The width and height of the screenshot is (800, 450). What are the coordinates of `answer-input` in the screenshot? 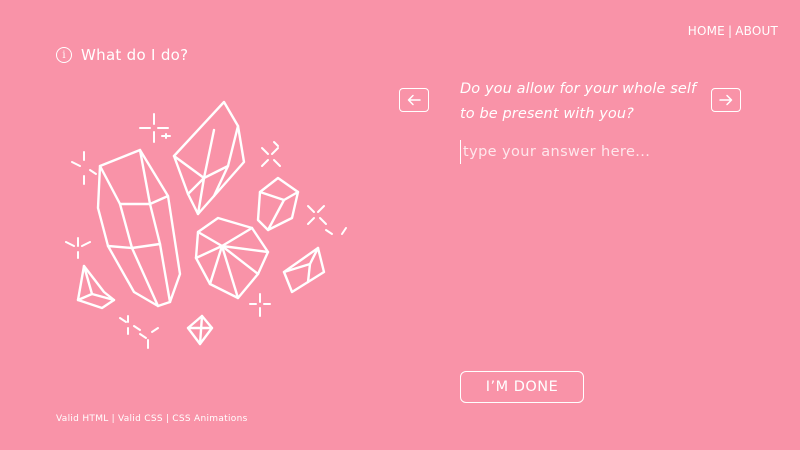 It's located at (601, 152).